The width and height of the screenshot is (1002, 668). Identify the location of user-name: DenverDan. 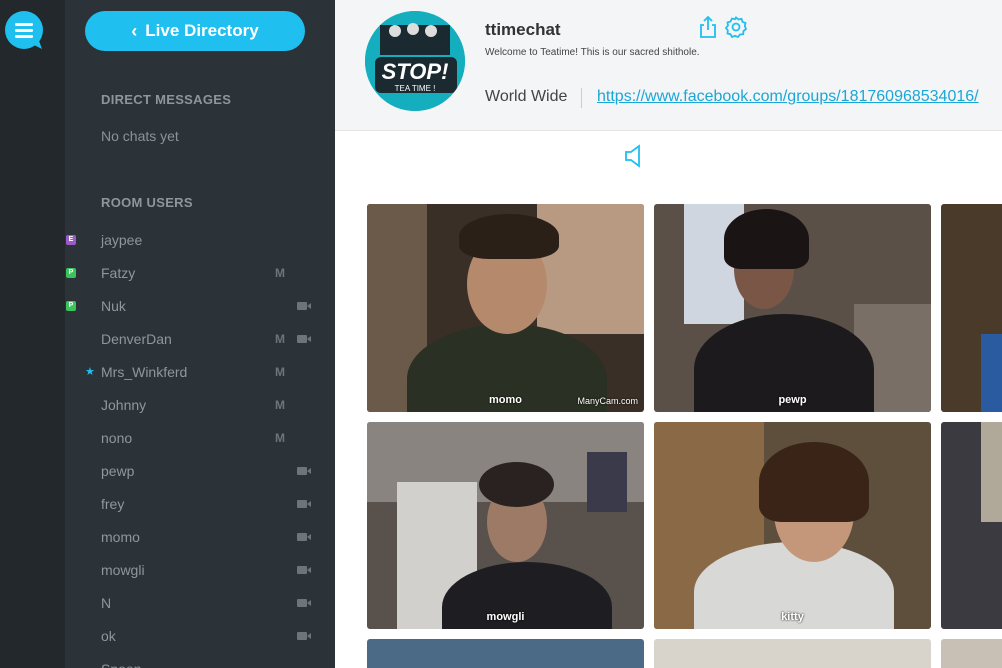
(136, 338).